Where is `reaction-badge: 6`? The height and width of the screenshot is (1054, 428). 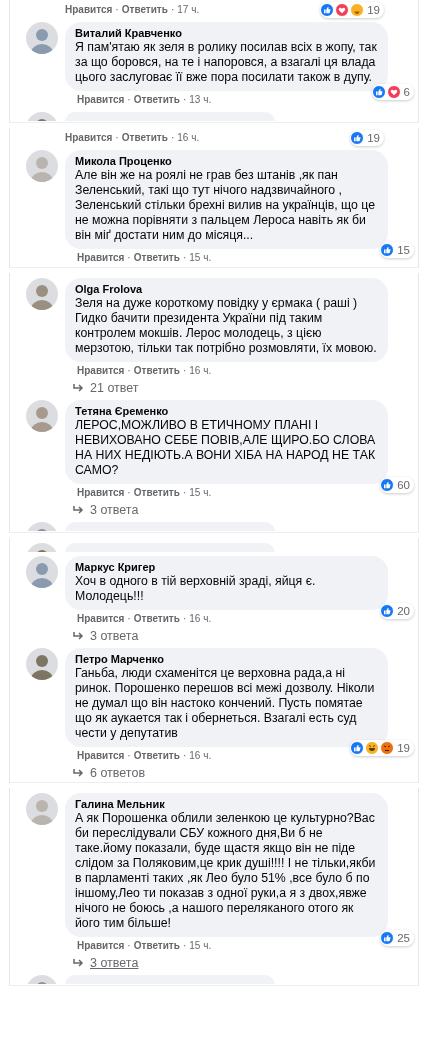
reaction-badge: 6 is located at coordinates (392, 92).